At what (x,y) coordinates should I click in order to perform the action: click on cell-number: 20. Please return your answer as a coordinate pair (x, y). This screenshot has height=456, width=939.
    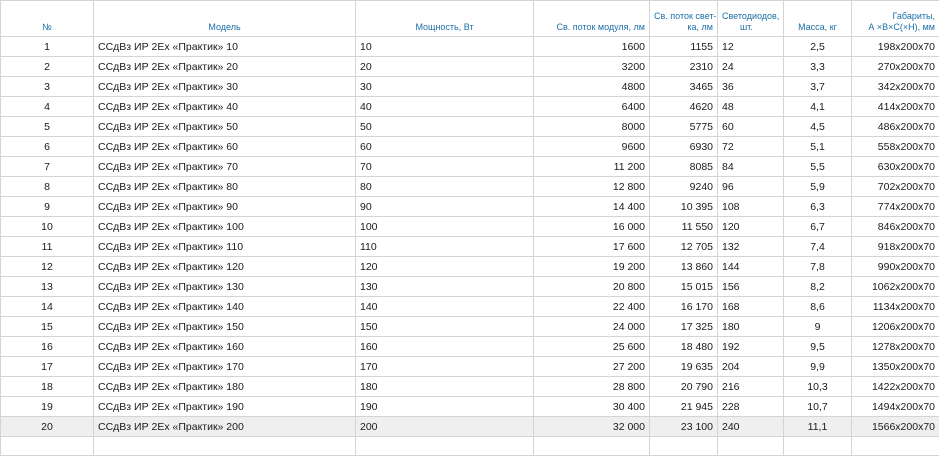
    Looking at the image, I should click on (47, 427).